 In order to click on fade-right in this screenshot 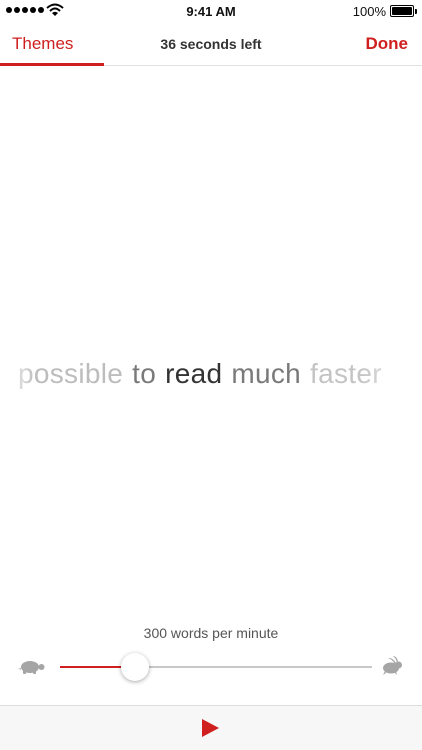, I will do `click(392, 376)`.